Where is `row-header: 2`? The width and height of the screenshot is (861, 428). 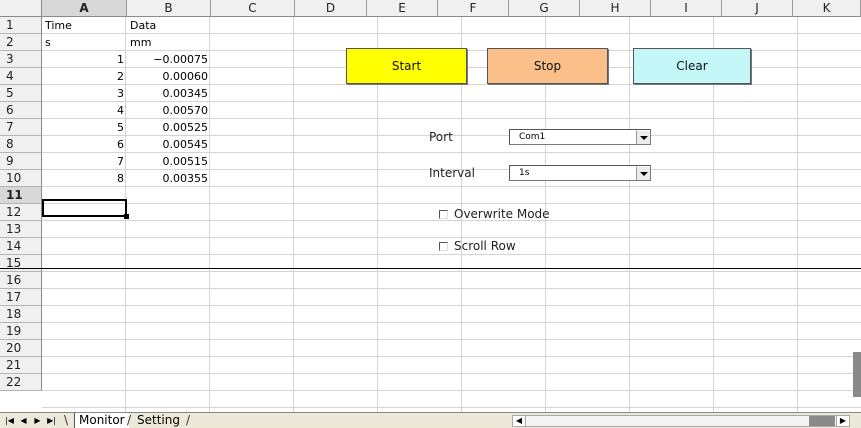
row-header: 2 is located at coordinates (21, 42).